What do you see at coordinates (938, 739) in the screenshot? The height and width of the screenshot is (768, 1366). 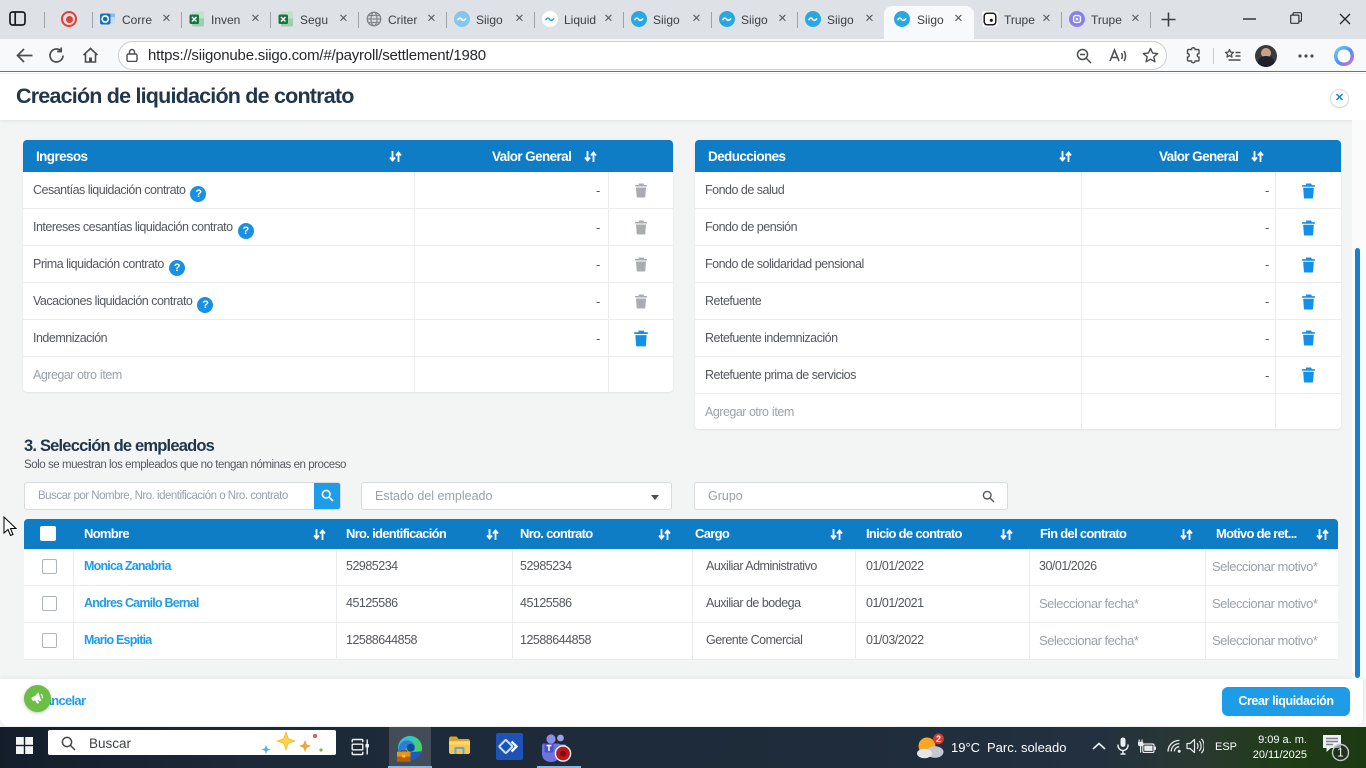 I see `svg-text: 2` at bounding box center [938, 739].